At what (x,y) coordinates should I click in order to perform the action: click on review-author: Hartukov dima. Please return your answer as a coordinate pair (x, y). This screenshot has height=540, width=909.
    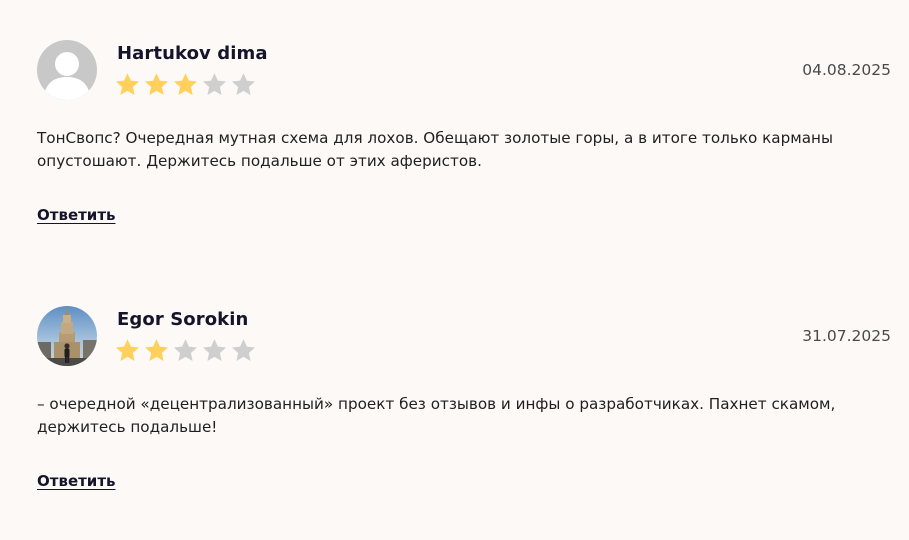
    Looking at the image, I should click on (192, 53).